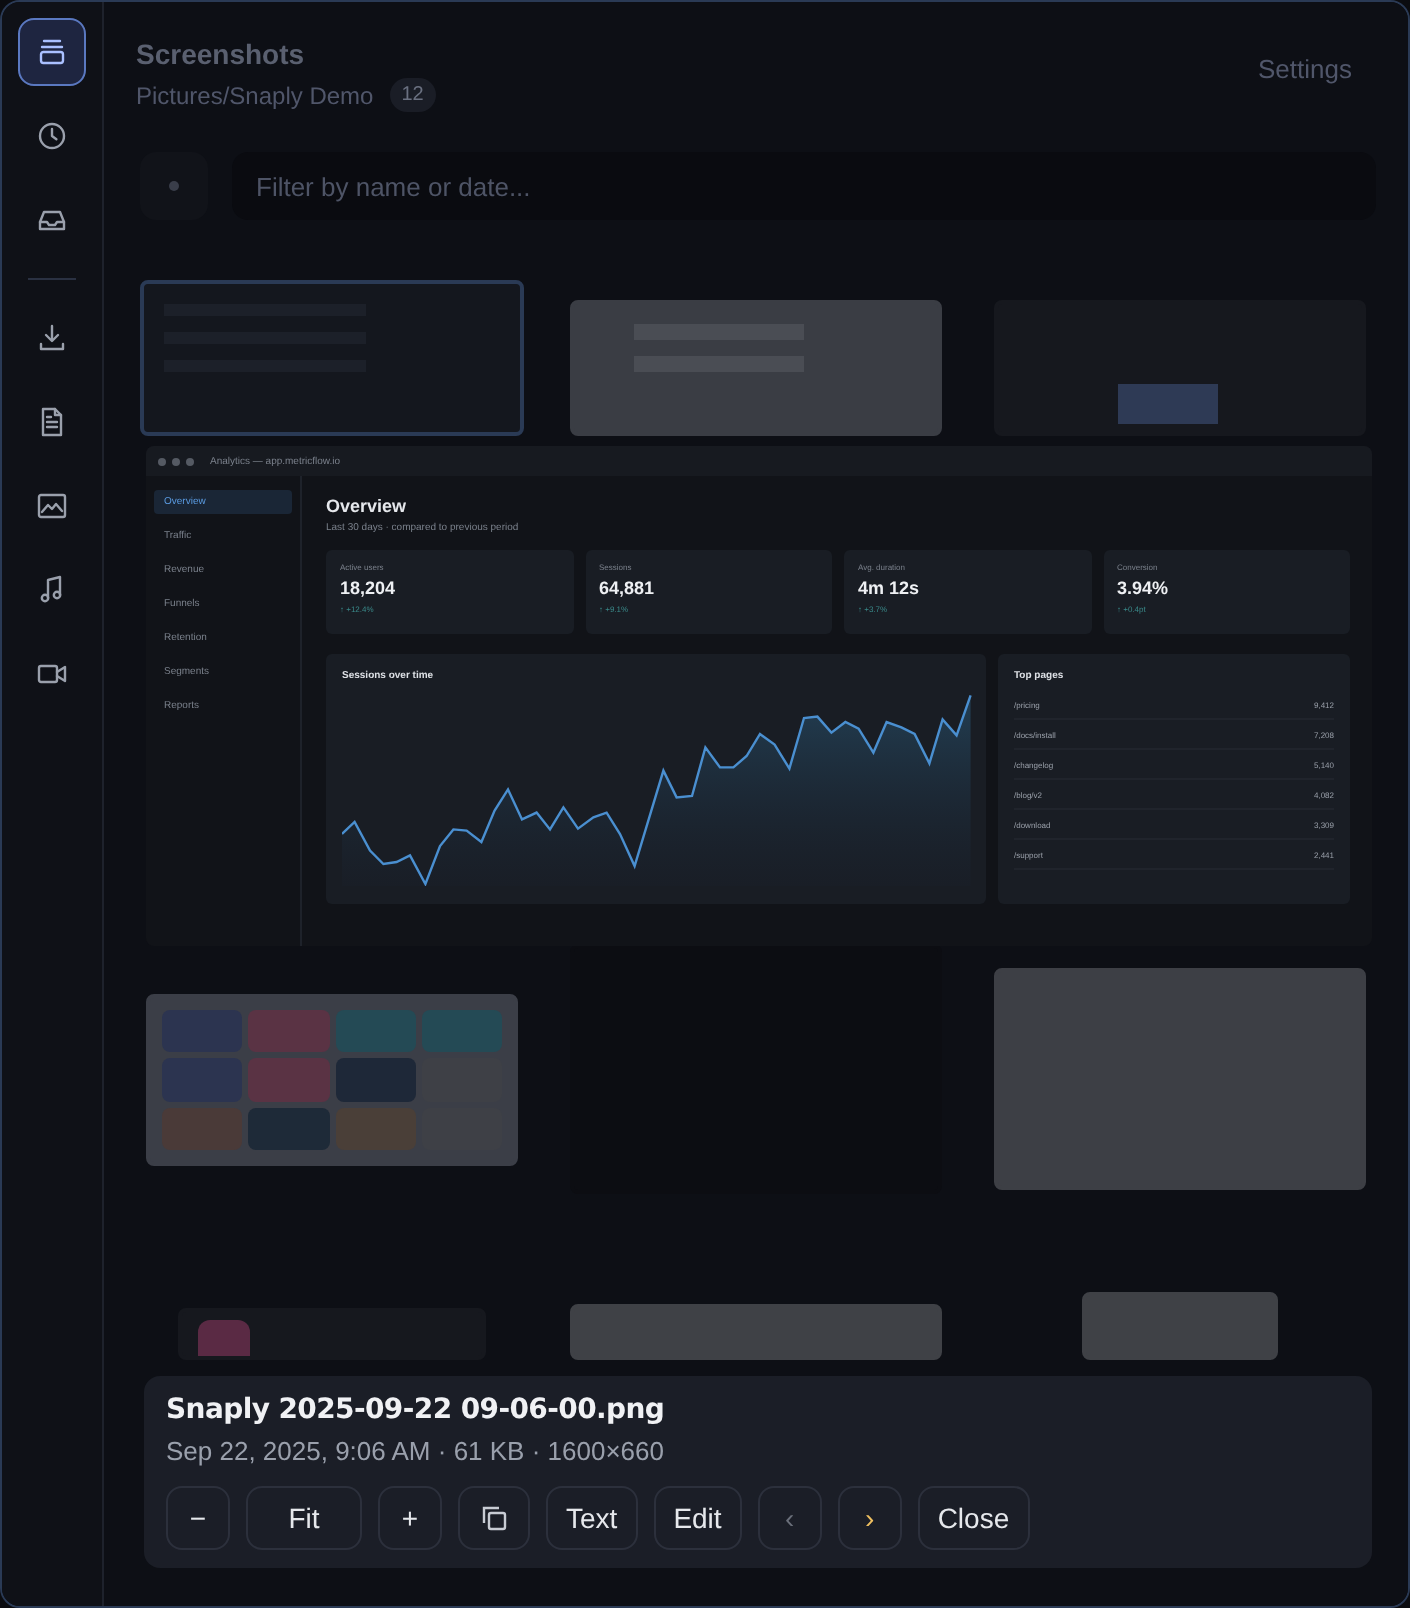 The width and height of the screenshot is (1410, 1608). What do you see at coordinates (52, 136) in the screenshot?
I see `clock-icon` at bounding box center [52, 136].